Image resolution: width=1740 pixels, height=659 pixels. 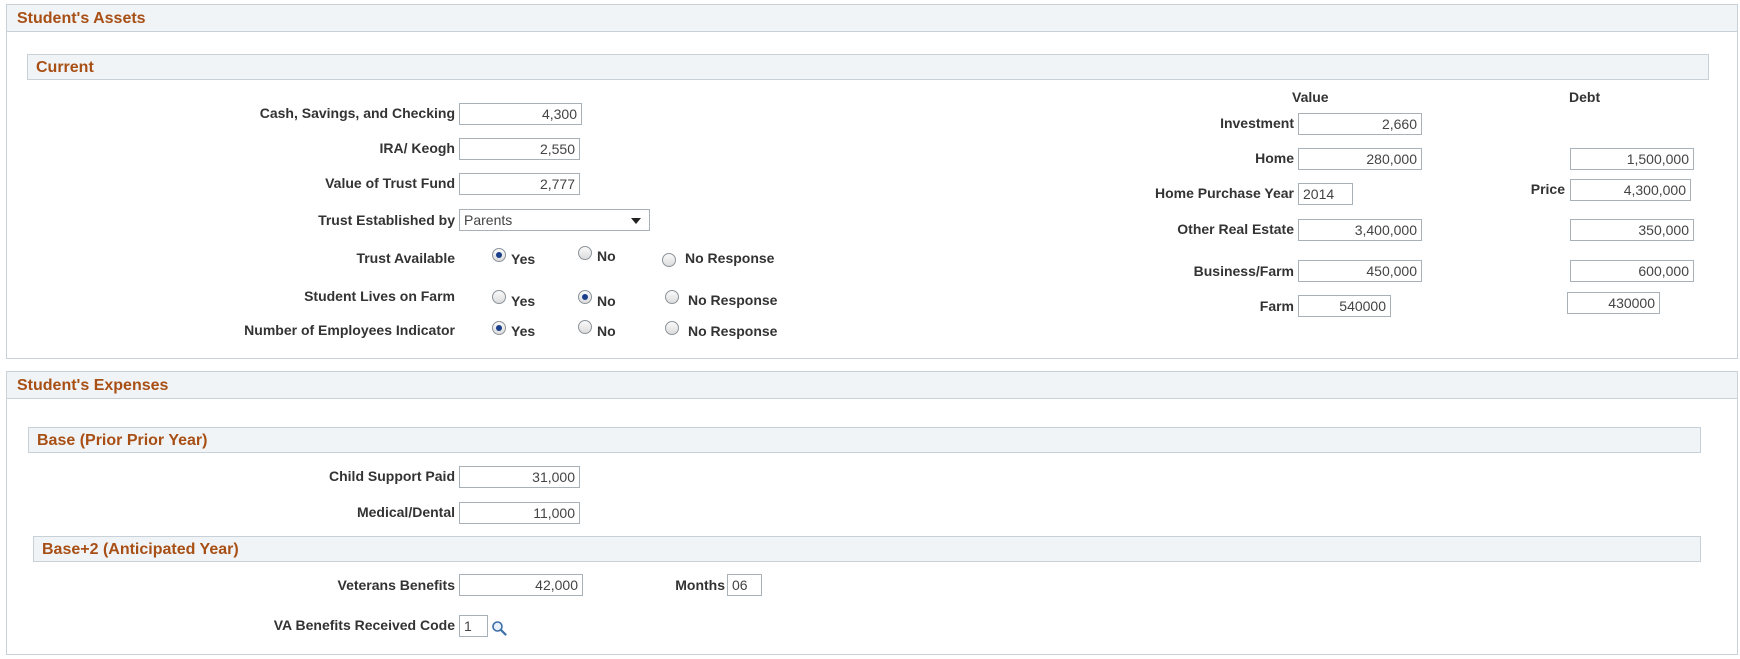 I want to click on investment-field: 2,660, so click(x=1360, y=124).